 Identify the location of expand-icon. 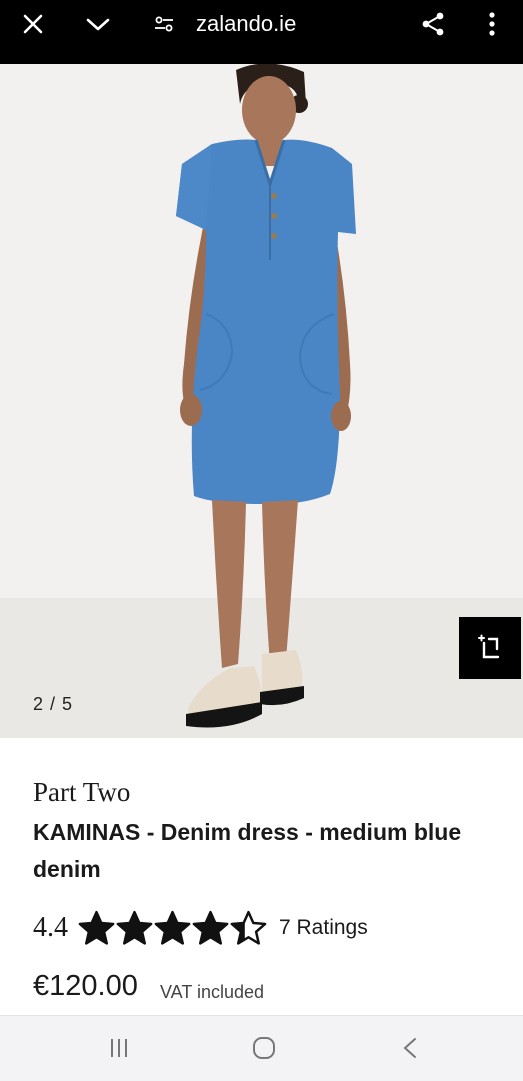
(489, 646).